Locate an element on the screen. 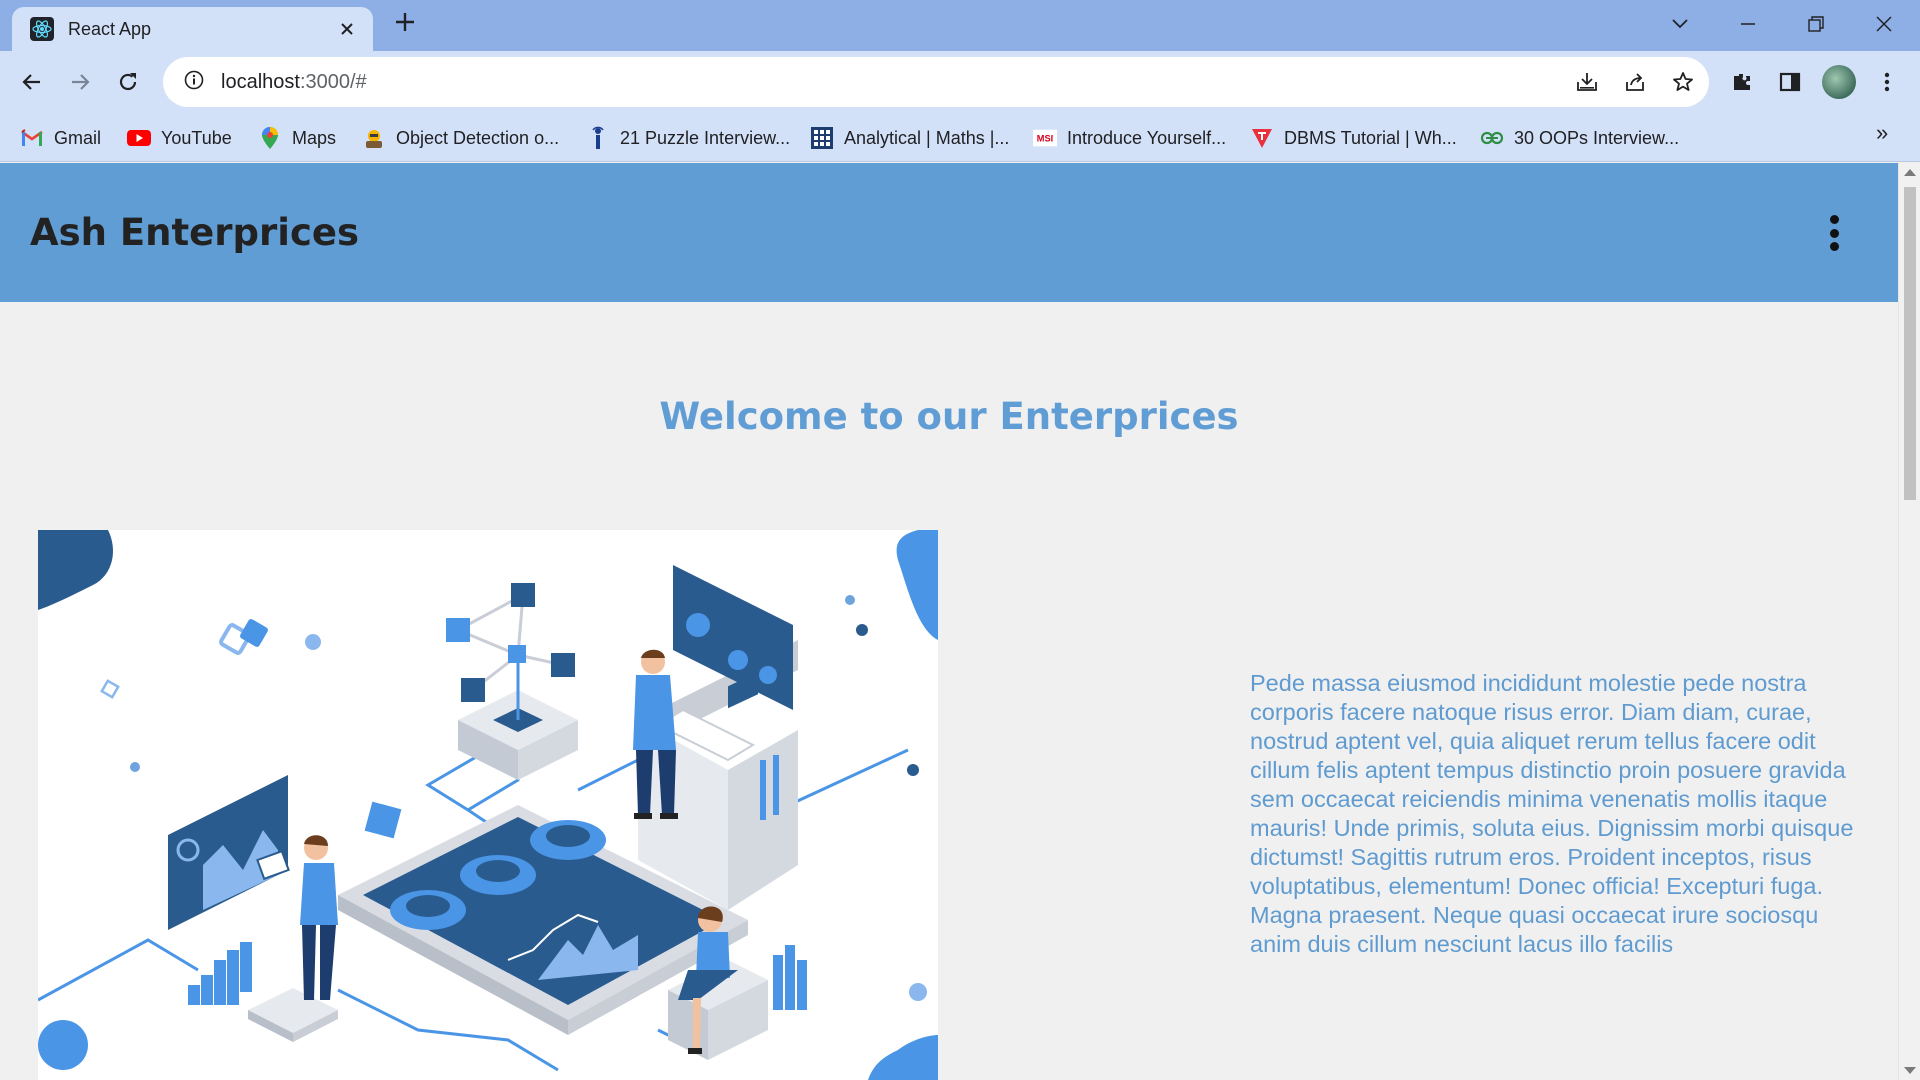 The height and width of the screenshot is (1080, 1920). site-header: Ash Enterprices is located at coordinates (949, 232).